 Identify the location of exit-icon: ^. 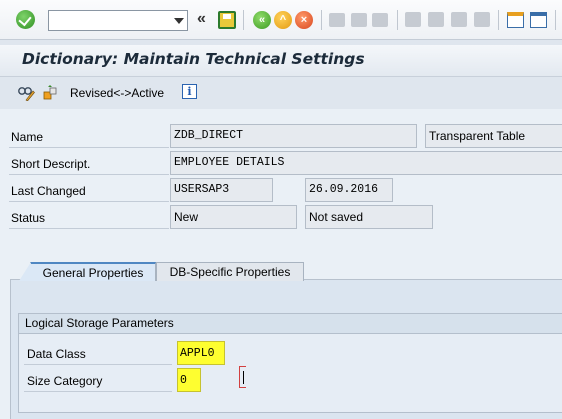
(283, 20).